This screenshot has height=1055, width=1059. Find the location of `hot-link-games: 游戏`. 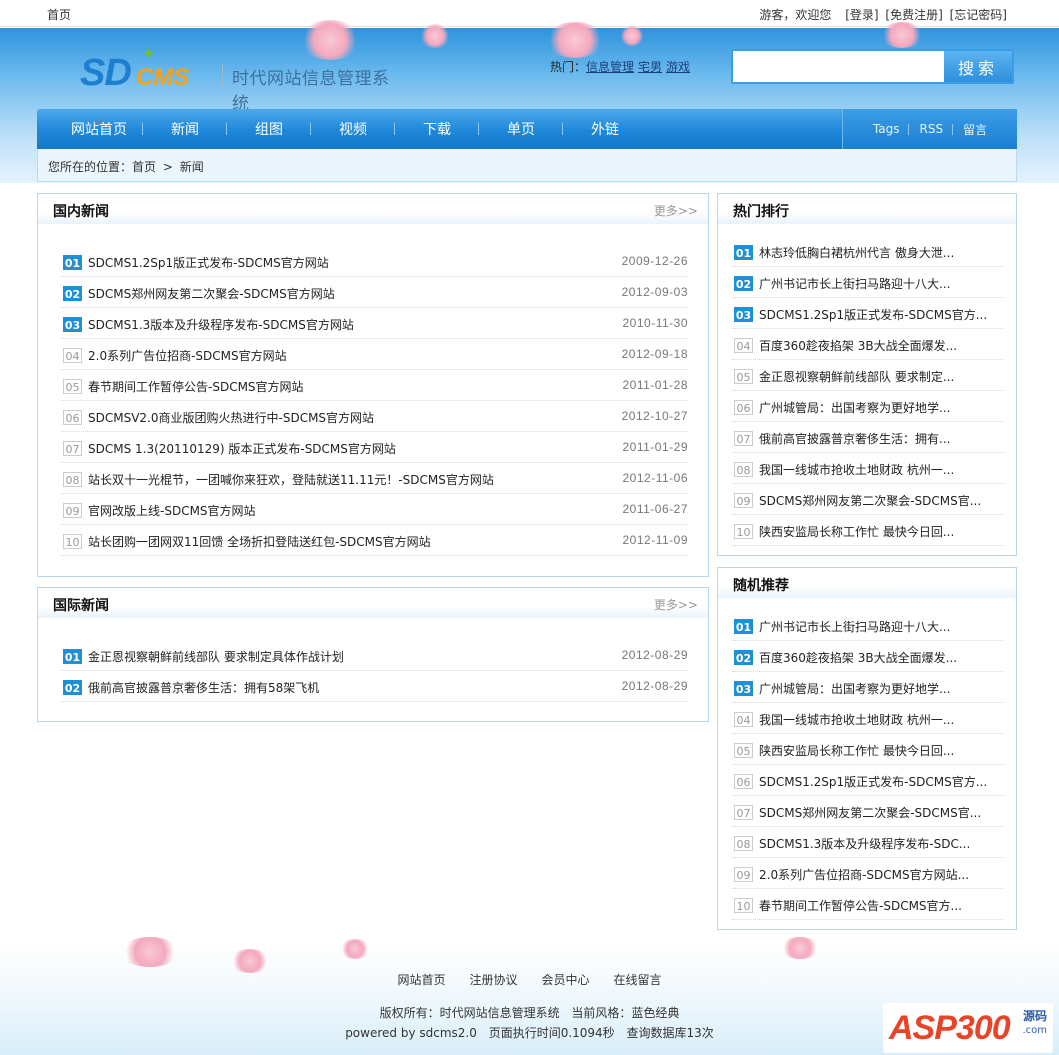

hot-link-games: 游戏 is located at coordinates (678, 67).